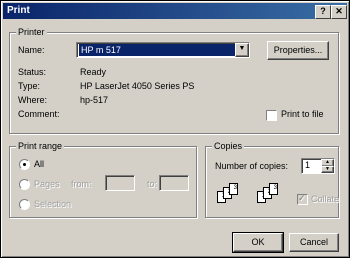 This screenshot has width=352, height=260. What do you see at coordinates (252, 166) in the screenshot?
I see `number-of-copies-label: Number of copies:` at bounding box center [252, 166].